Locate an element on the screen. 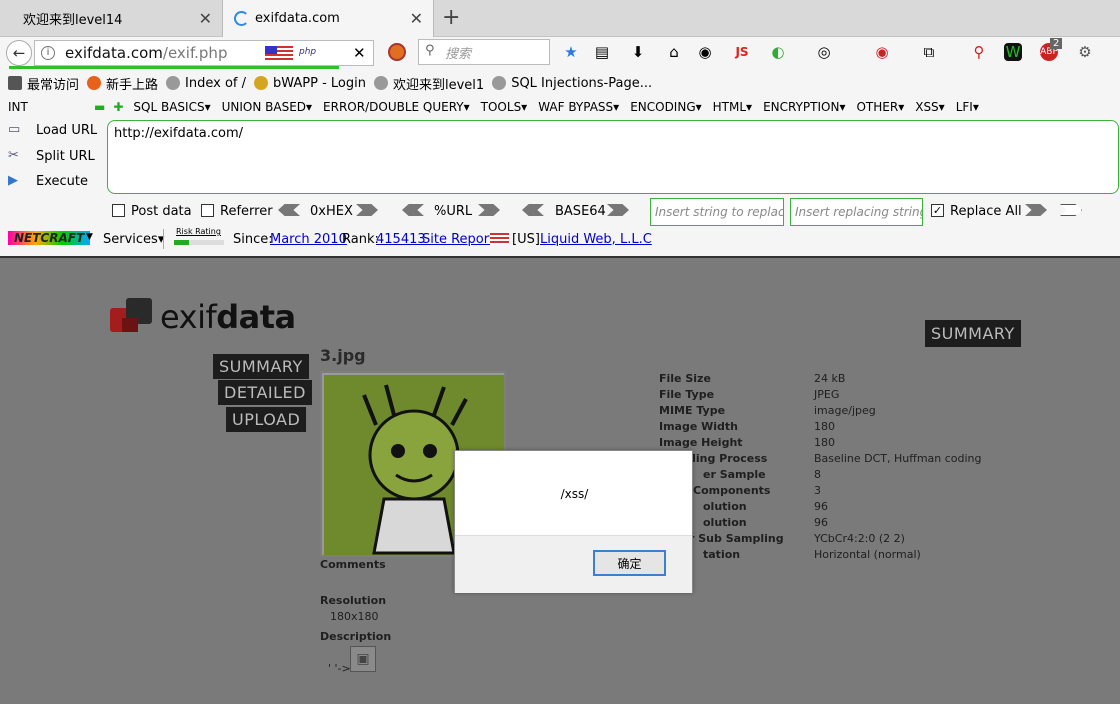 This screenshot has width=1120, height=704. base64-decode-arrow-icon is located at coordinates (533, 210).